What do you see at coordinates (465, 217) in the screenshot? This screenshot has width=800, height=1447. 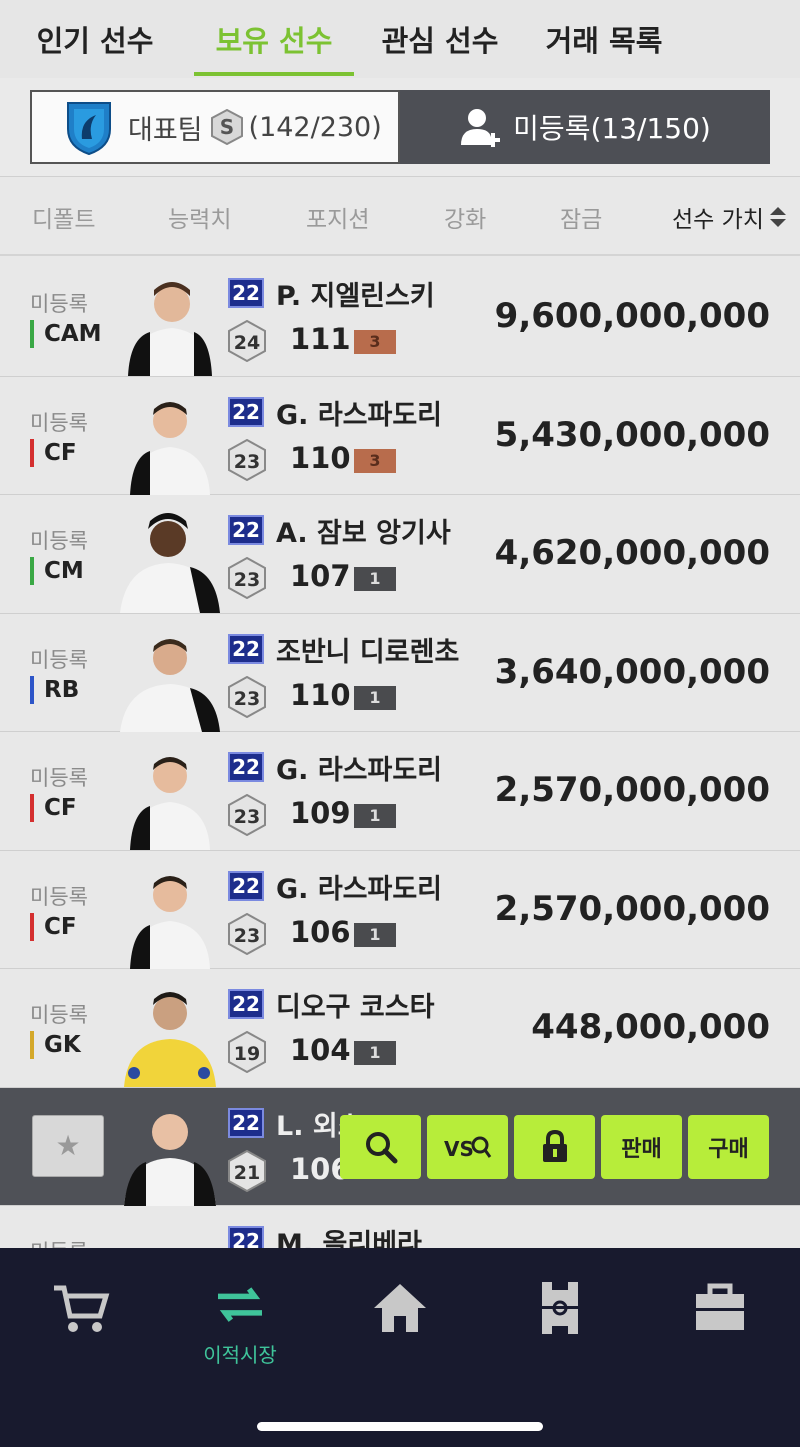 I see `sort-enhance: 강화` at bounding box center [465, 217].